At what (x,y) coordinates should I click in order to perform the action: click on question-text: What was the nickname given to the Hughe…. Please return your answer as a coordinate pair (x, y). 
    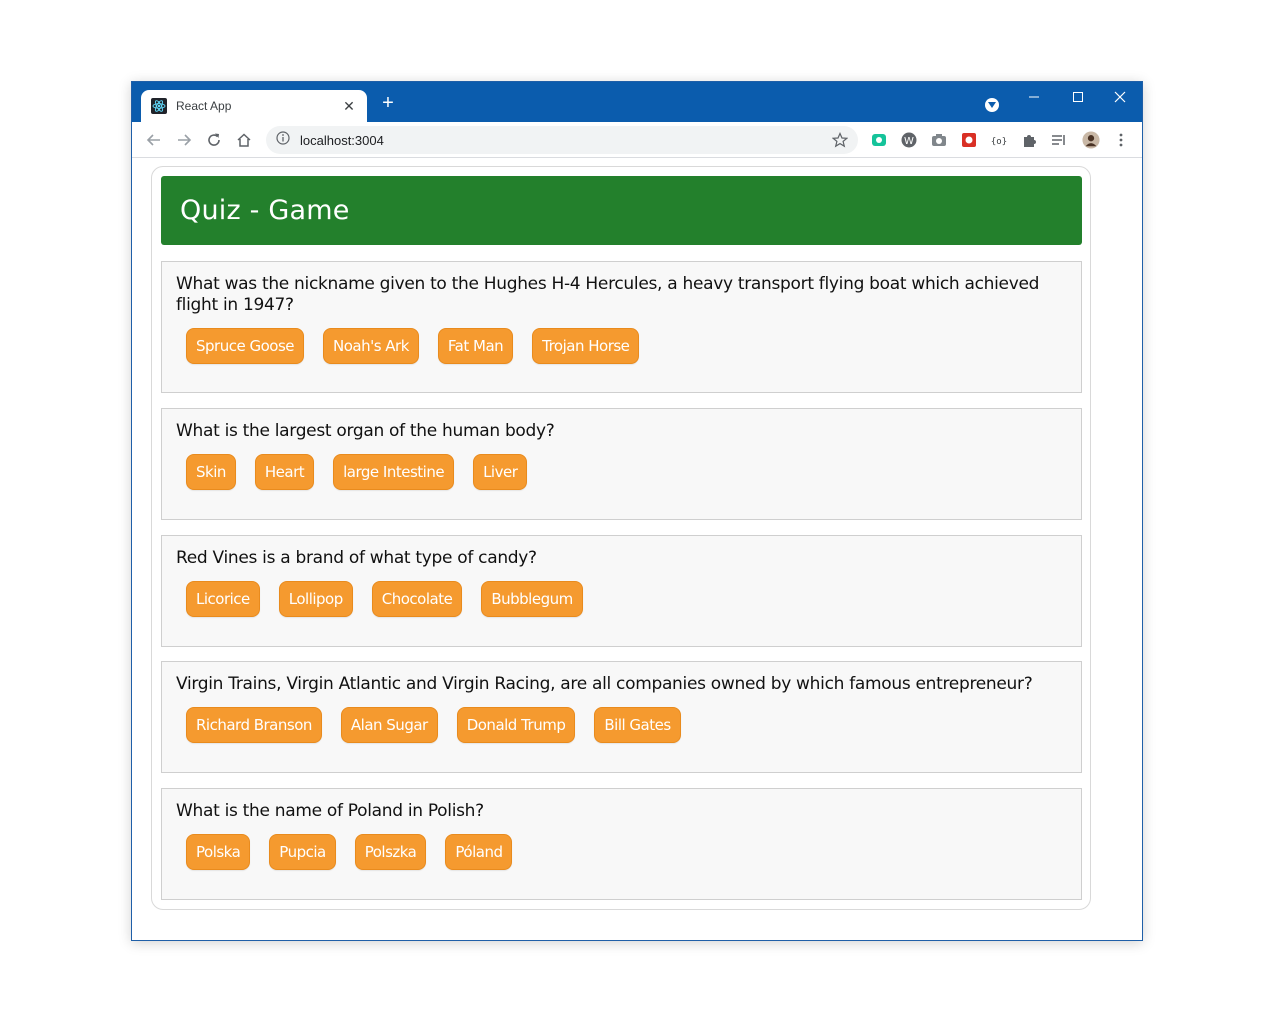
    Looking at the image, I should click on (608, 294).